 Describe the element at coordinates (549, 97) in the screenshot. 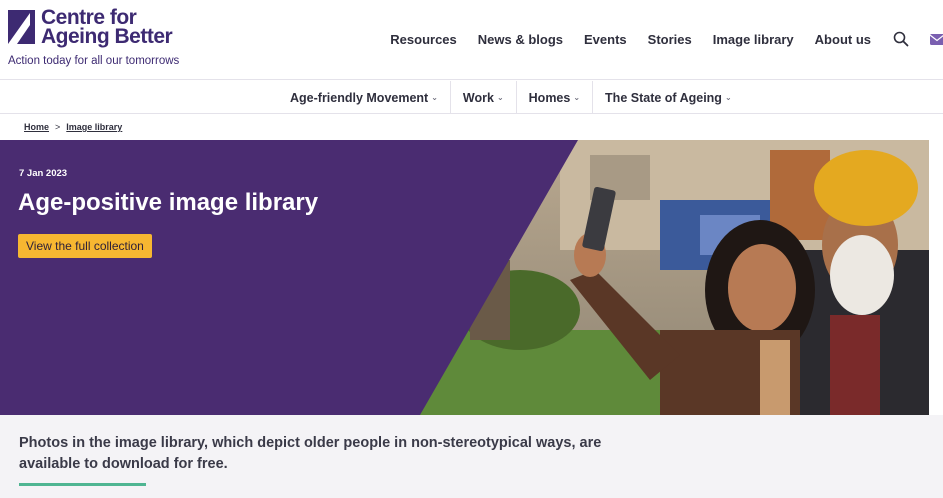

I see `subnav-label: Homes` at that location.